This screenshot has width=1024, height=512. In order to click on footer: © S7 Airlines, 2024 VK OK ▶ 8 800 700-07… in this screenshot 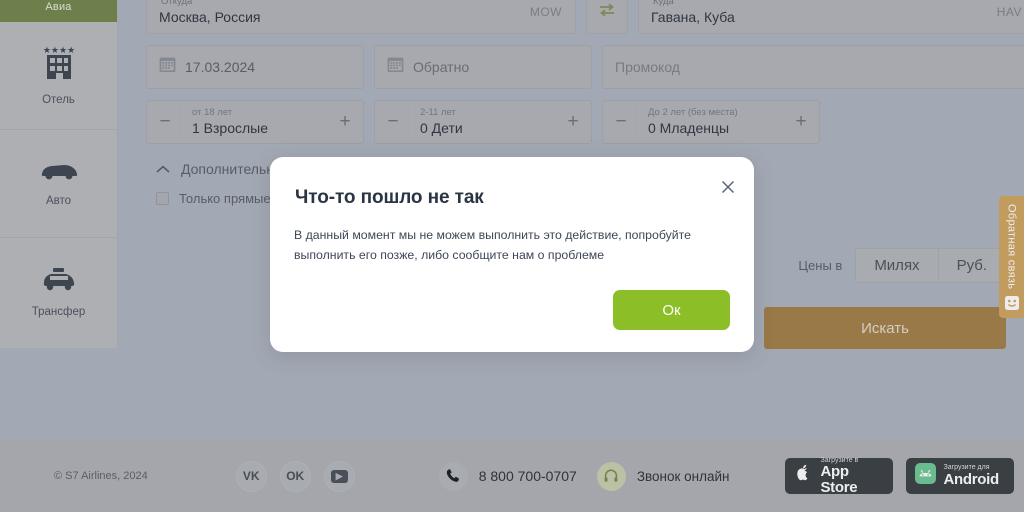, I will do `click(512, 476)`.